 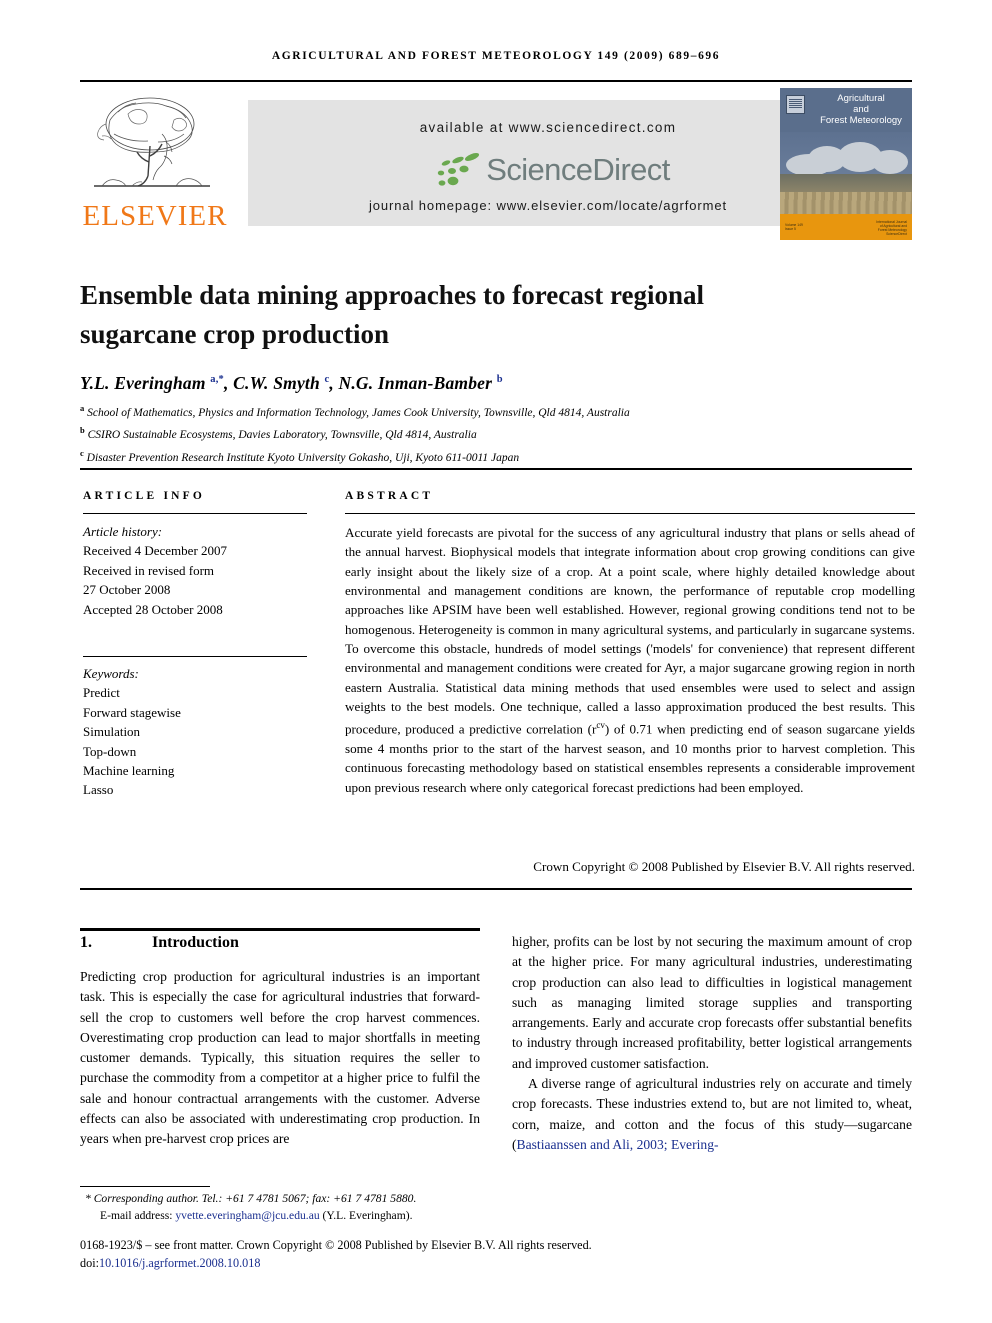 I want to click on available-at-text: available at www.sciencedirect.com, so click(x=548, y=127).